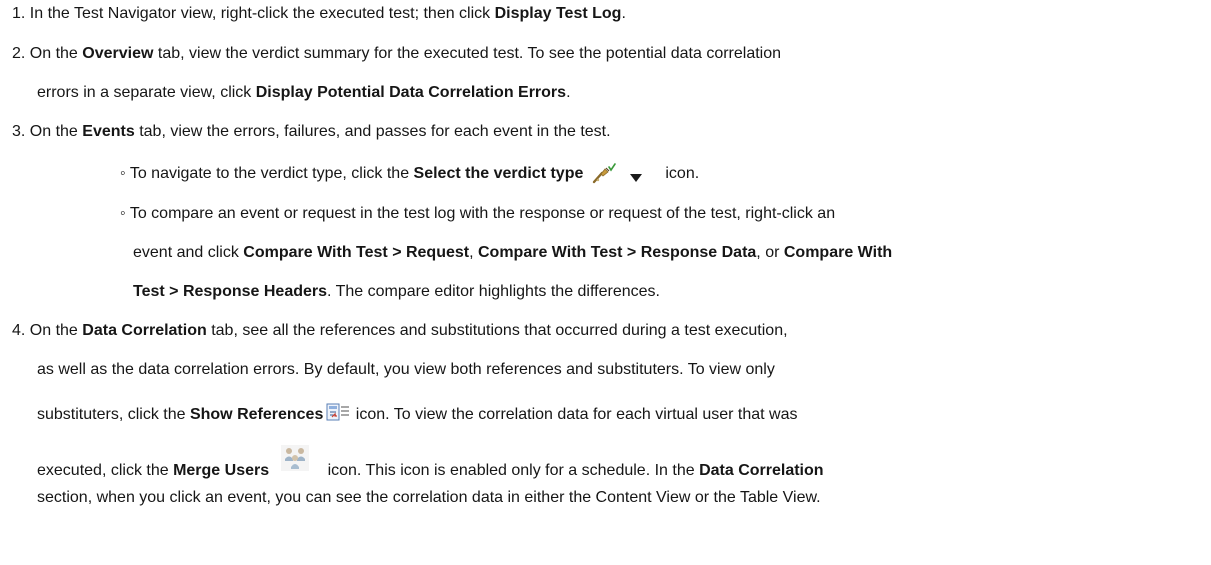 This screenshot has height=565, width=1211. I want to click on step-number: 2., so click(19, 53).